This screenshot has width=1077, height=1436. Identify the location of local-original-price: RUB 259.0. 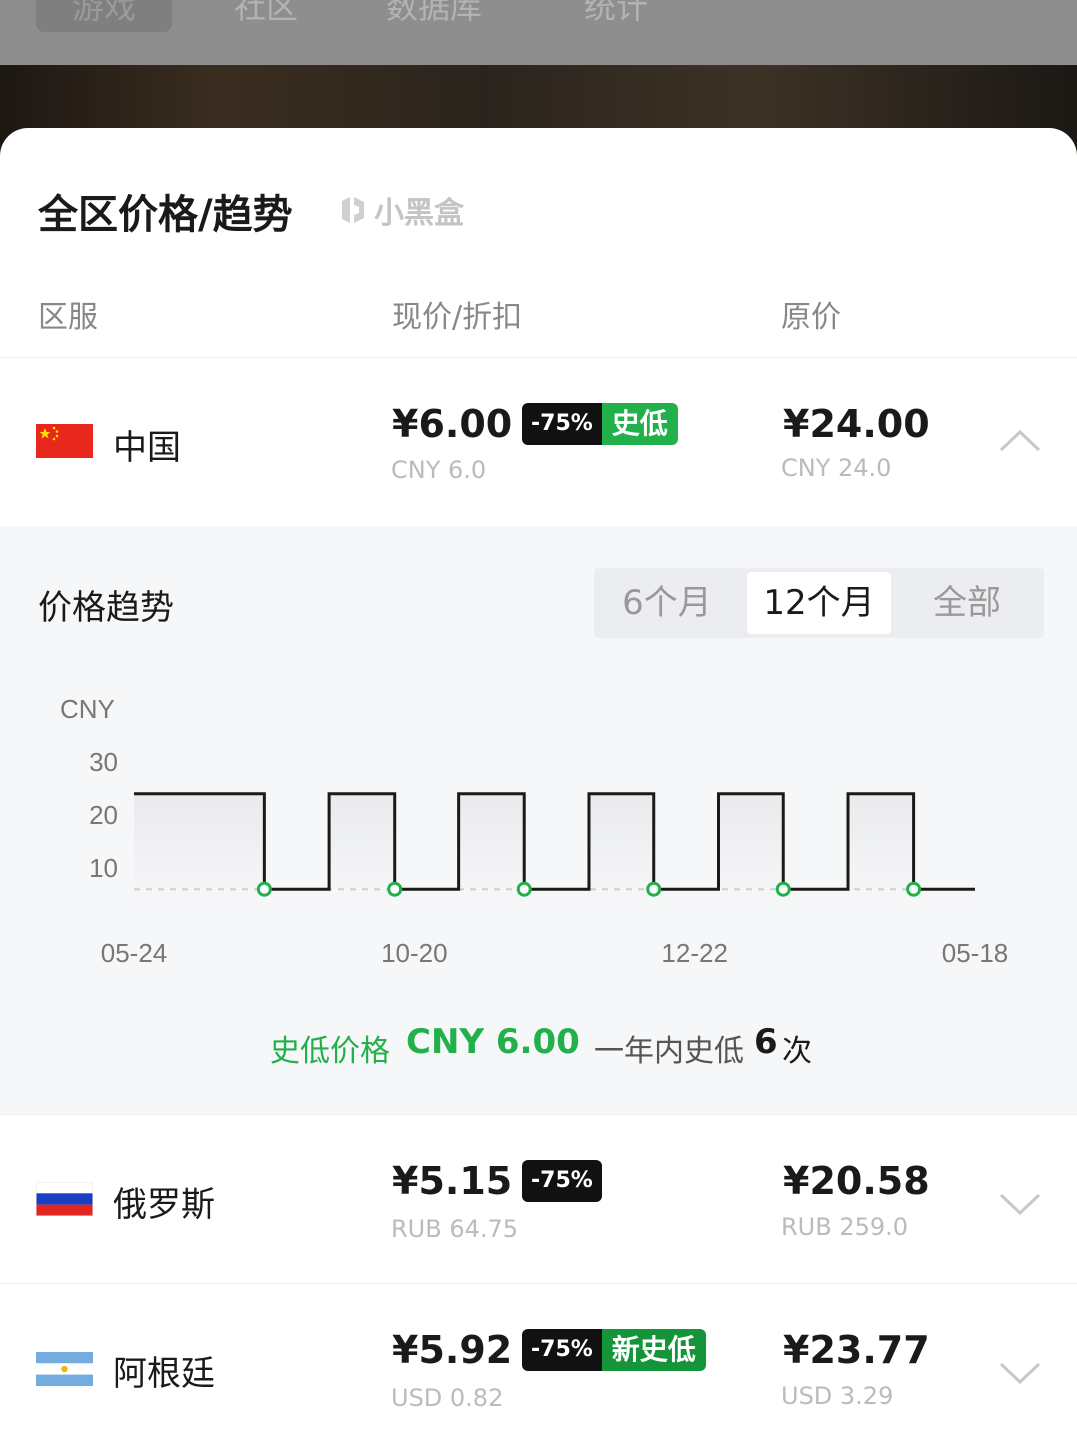
(845, 1227).